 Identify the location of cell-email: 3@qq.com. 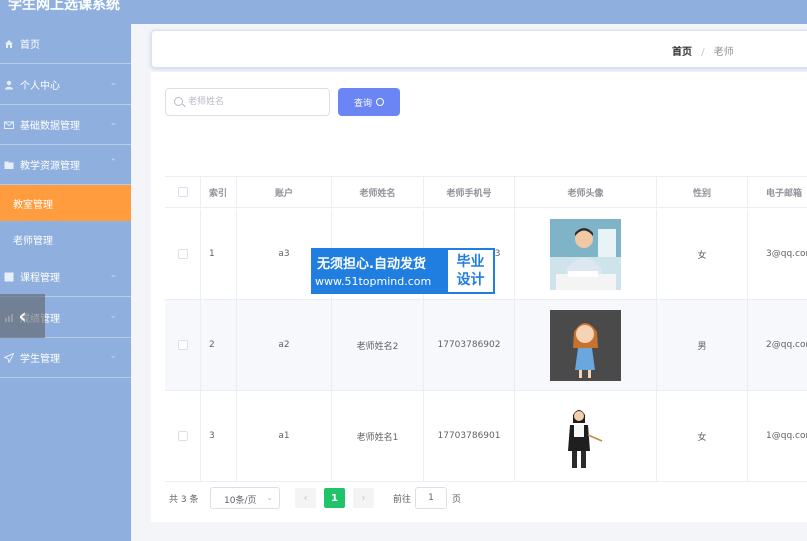
(786, 254).